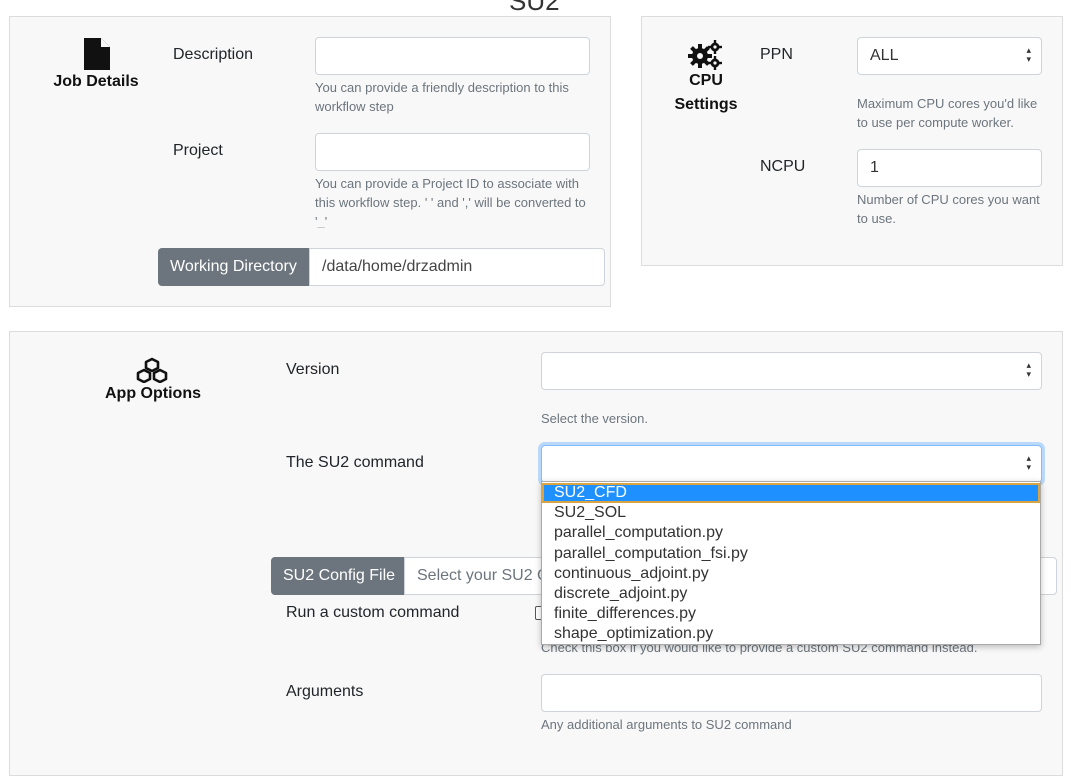 The width and height of the screenshot is (1089, 776). I want to click on dropdown-option: continuous_adjoint.py, so click(791, 574).